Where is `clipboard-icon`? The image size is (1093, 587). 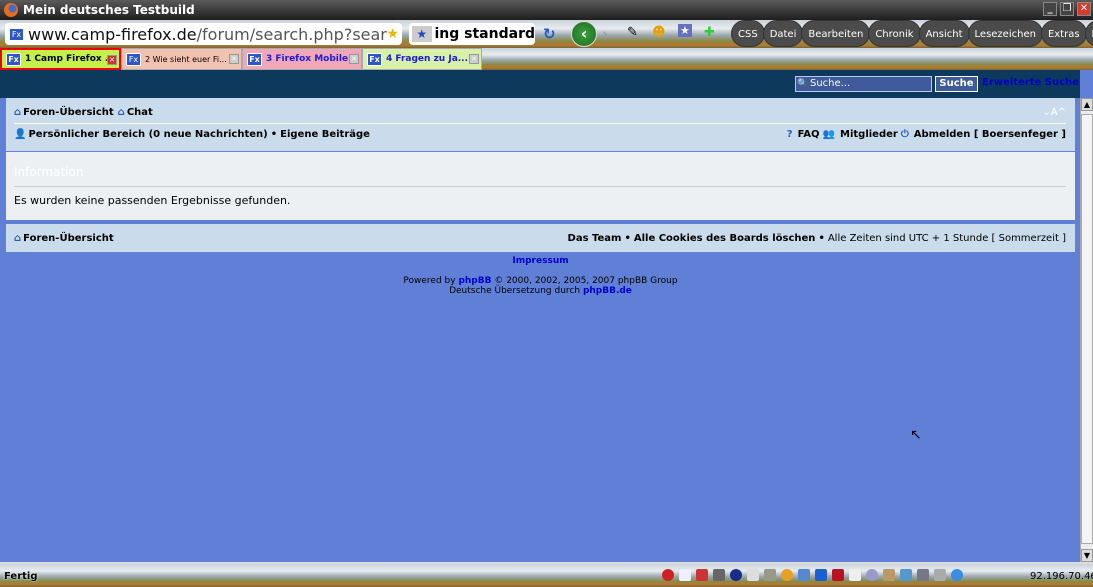
clipboard-icon is located at coordinates (753, 575).